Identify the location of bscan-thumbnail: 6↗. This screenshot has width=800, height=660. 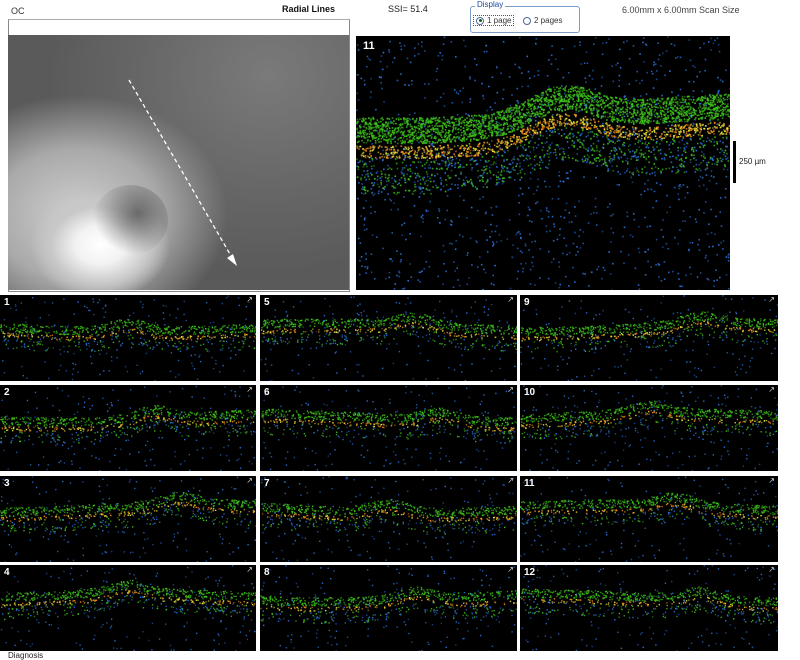
(388, 428).